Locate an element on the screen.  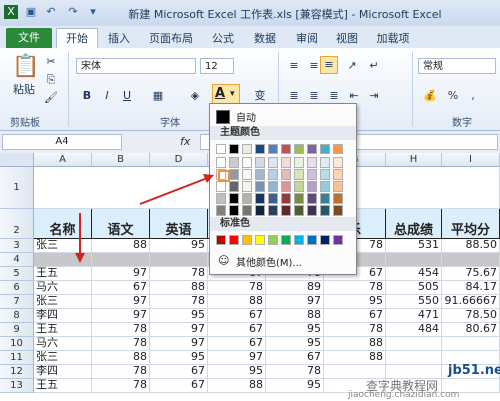
arrow-to-swatch is located at coordinates (175, 190).